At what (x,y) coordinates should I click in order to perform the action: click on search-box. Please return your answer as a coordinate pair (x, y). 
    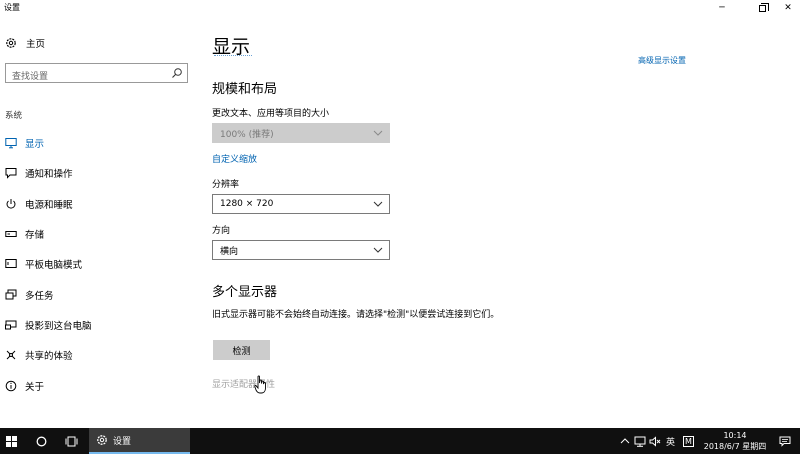
    Looking at the image, I should click on (96, 74).